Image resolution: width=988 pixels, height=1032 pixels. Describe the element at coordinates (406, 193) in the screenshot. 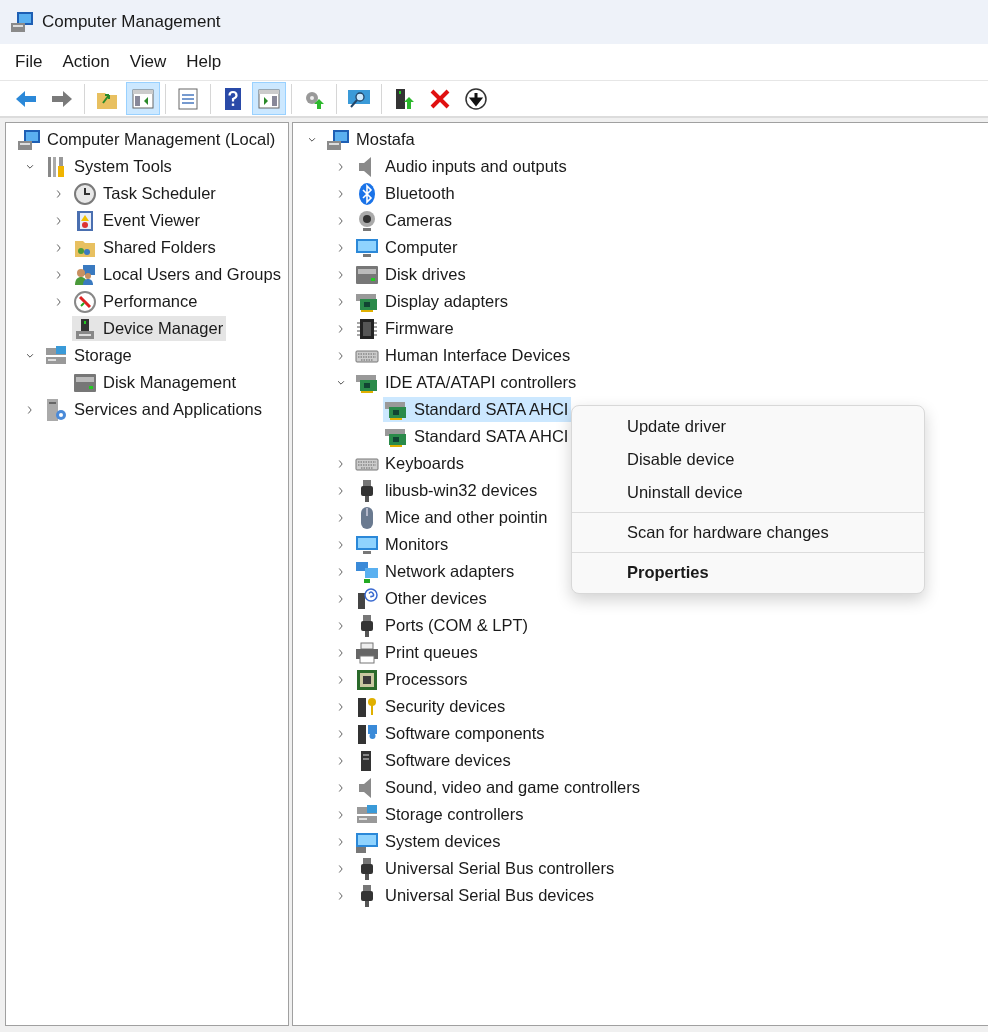

I see `tree-item: Bluetooth` at that location.